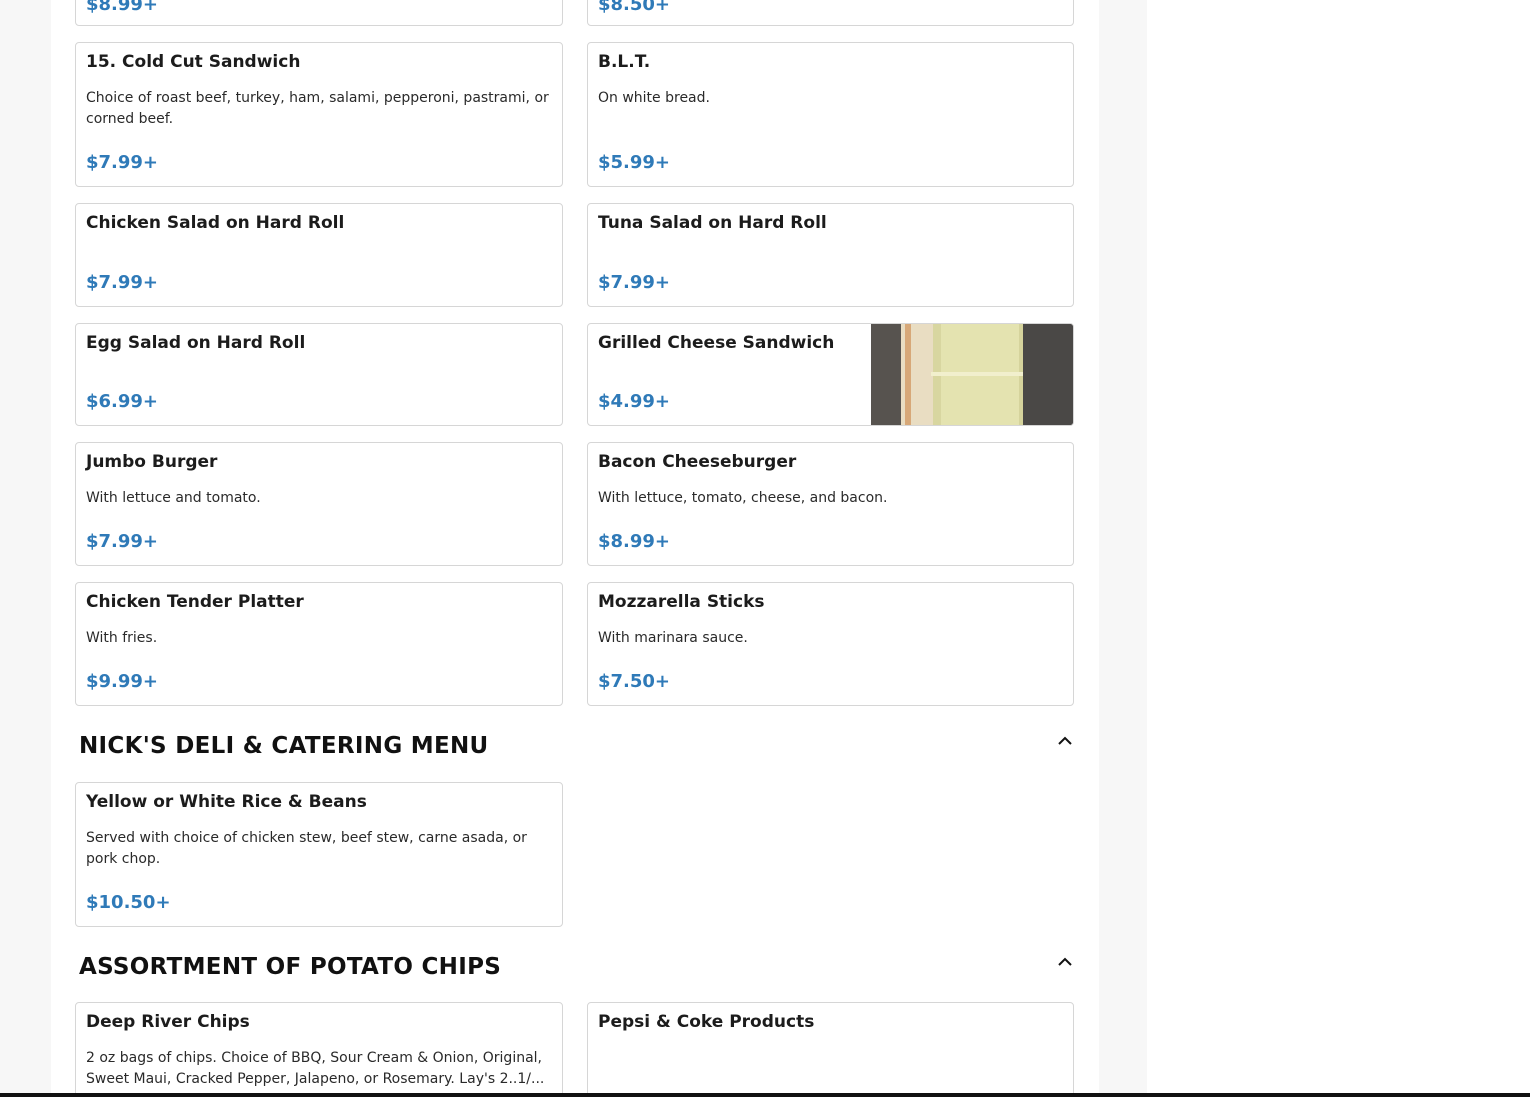 The height and width of the screenshot is (1097, 1530). What do you see at coordinates (634, 162) in the screenshot?
I see `item-price: $5.99+` at bounding box center [634, 162].